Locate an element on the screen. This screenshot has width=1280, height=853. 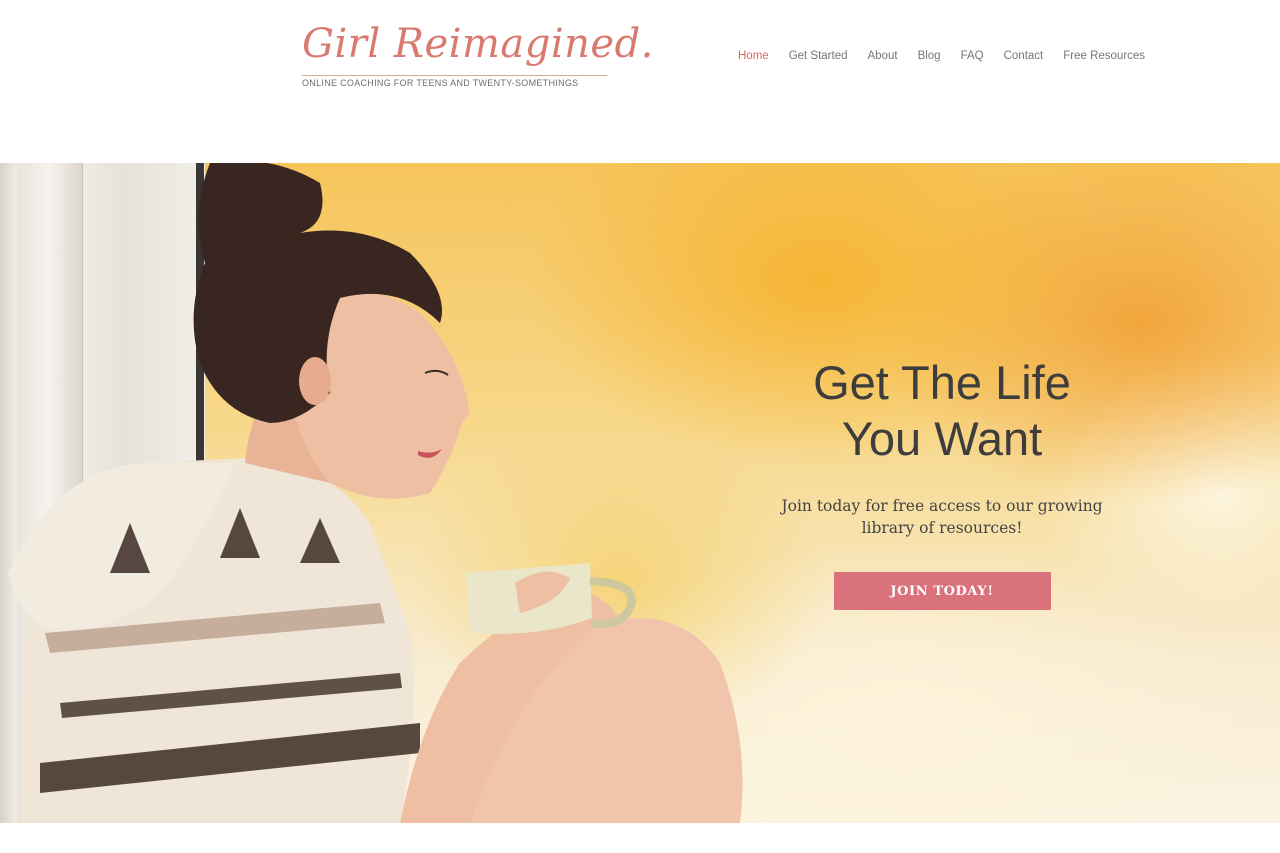
hero-title-line-1: Get The Life is located at coordinates (942, 382).